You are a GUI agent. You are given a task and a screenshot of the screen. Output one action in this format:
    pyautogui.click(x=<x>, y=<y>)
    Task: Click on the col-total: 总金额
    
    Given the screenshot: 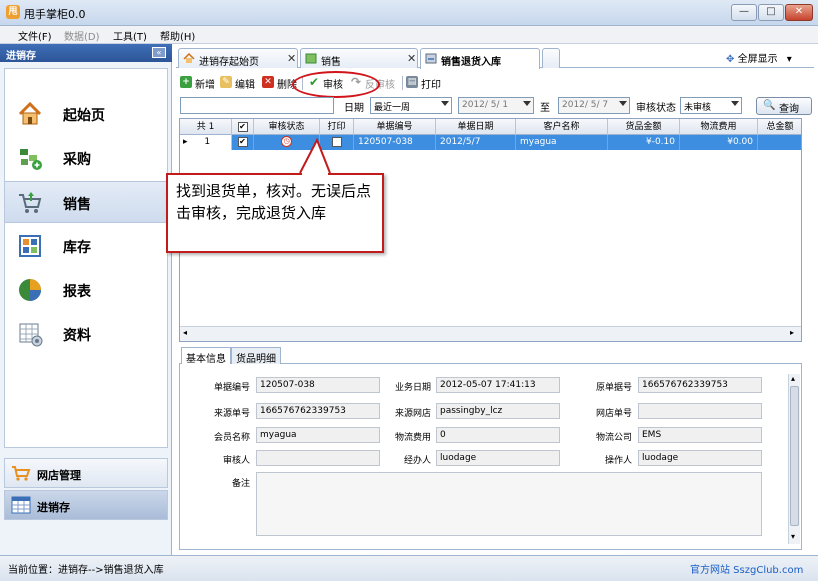 What is the action you would take?
    pyautogui.click(x=779, y=127)
    